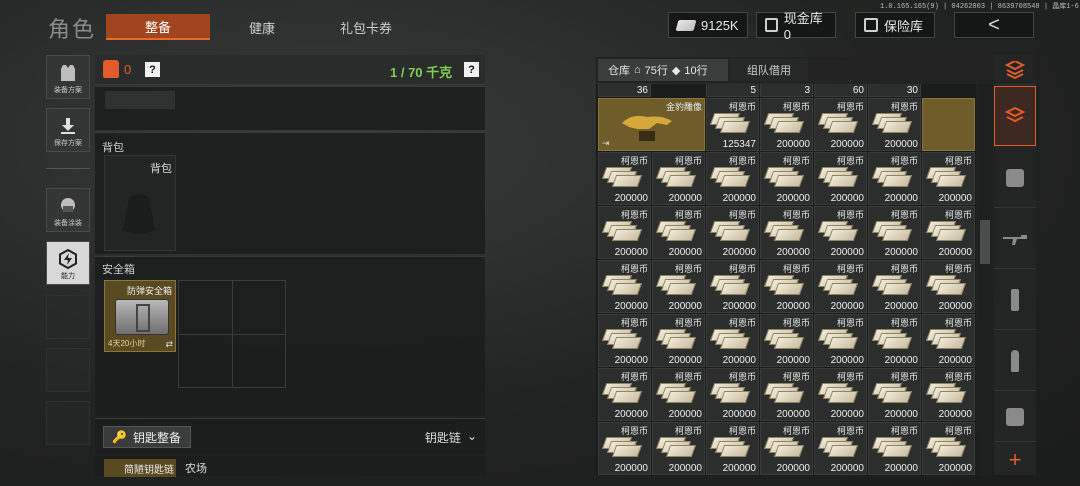 The height and width of the screenshot is (486, 1080). Describe the element at coordinates (68, 263) in the screenshot. I see `sidebar-item-ability: 能力` at that location.